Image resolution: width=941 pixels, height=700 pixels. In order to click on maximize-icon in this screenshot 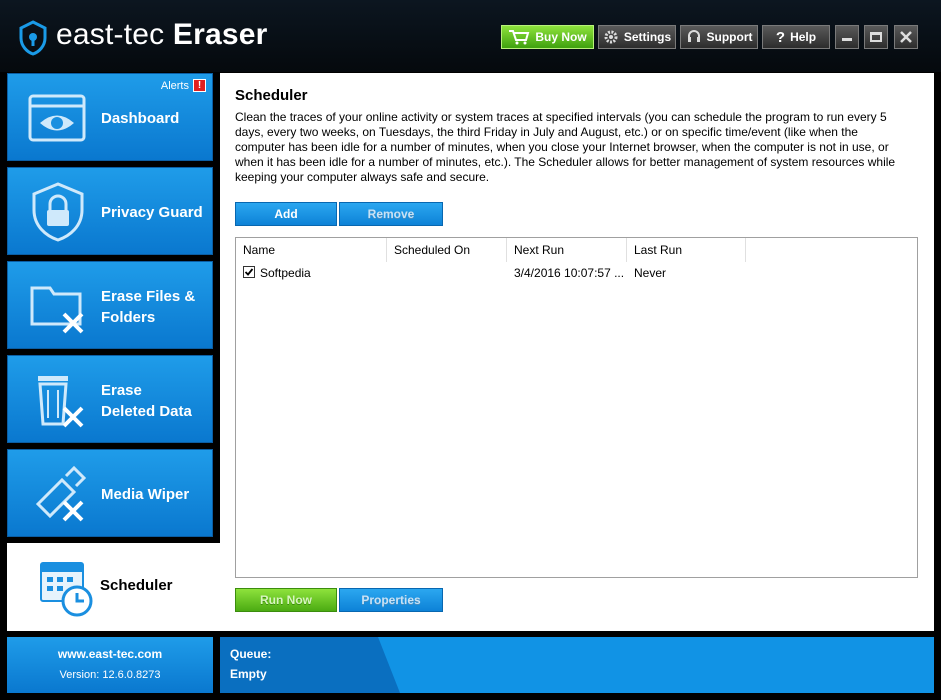, I will do `click(876, 37)`.